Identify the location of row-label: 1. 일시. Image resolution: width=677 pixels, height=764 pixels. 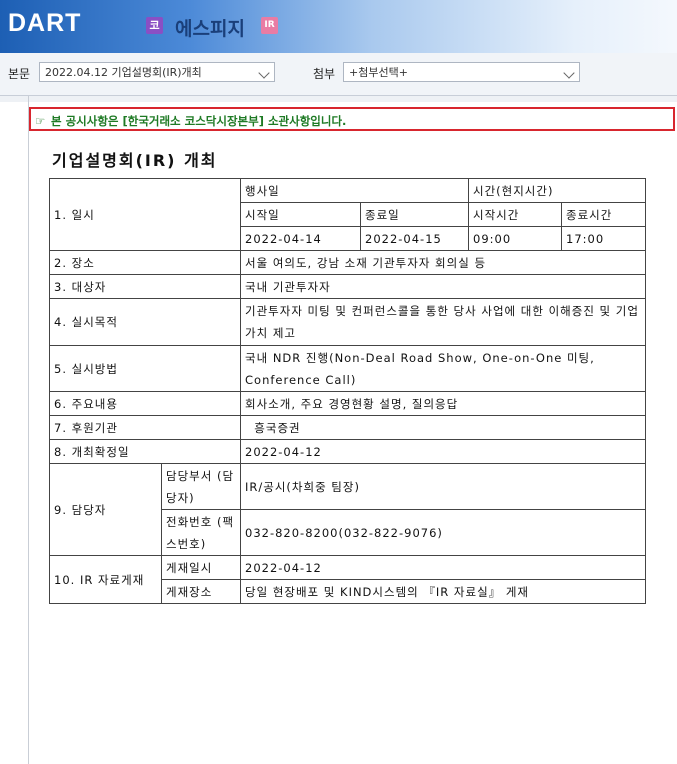
(145, 214).